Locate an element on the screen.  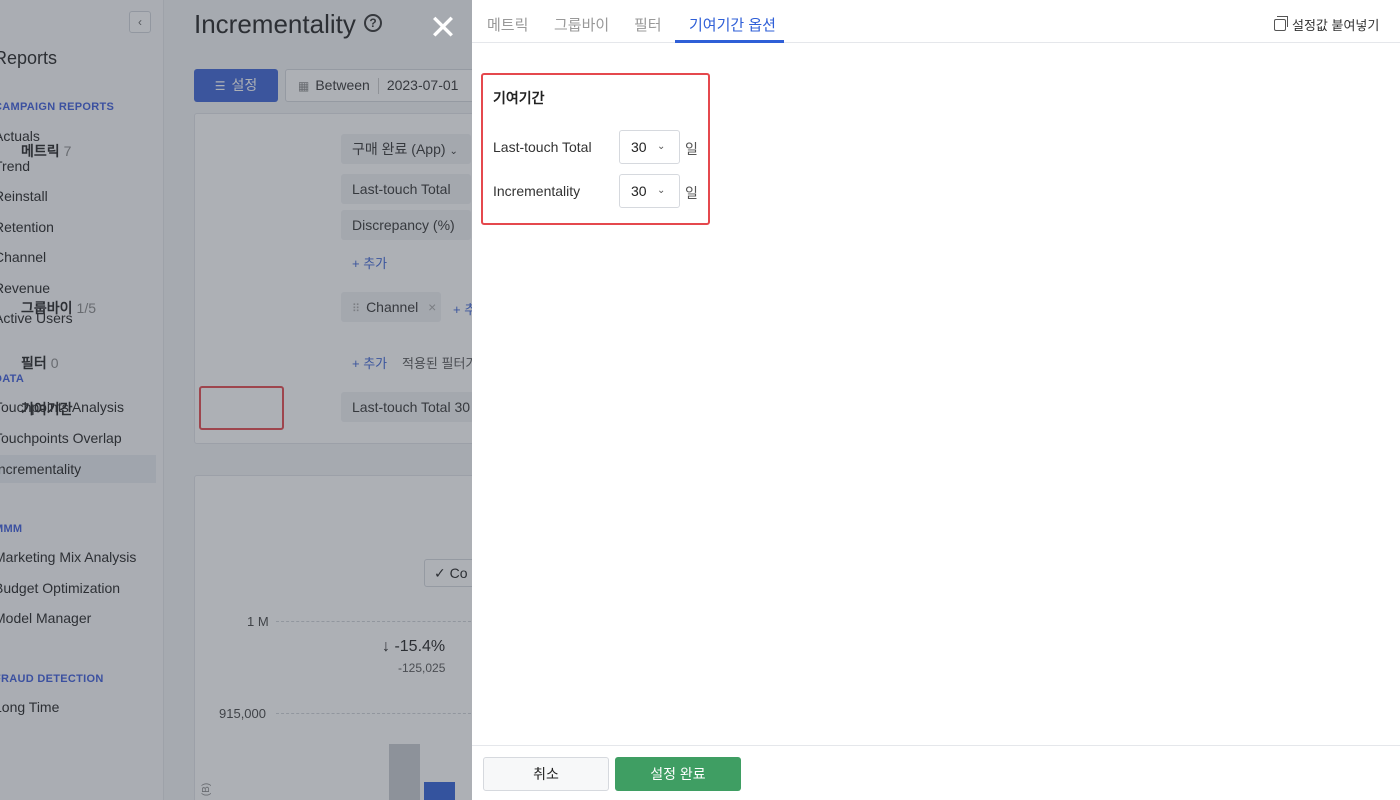
drawer-footer: 취소 설정 완료 is located at coordinates (936, 772).